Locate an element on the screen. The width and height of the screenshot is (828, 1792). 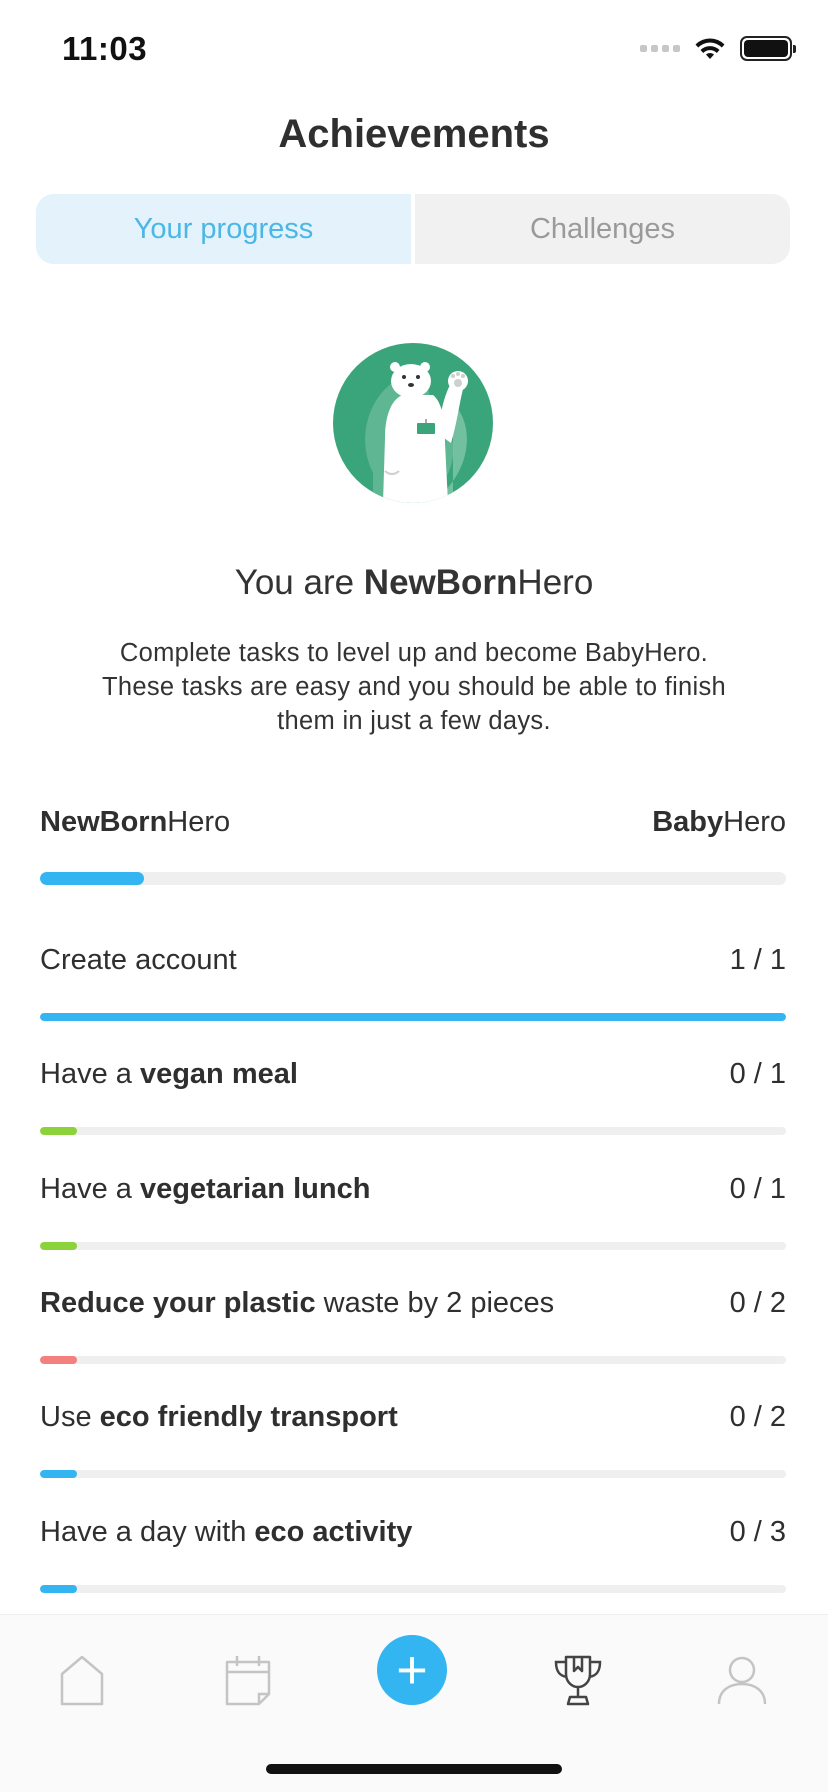
tab-profile is located at coordinates (742, 1680).